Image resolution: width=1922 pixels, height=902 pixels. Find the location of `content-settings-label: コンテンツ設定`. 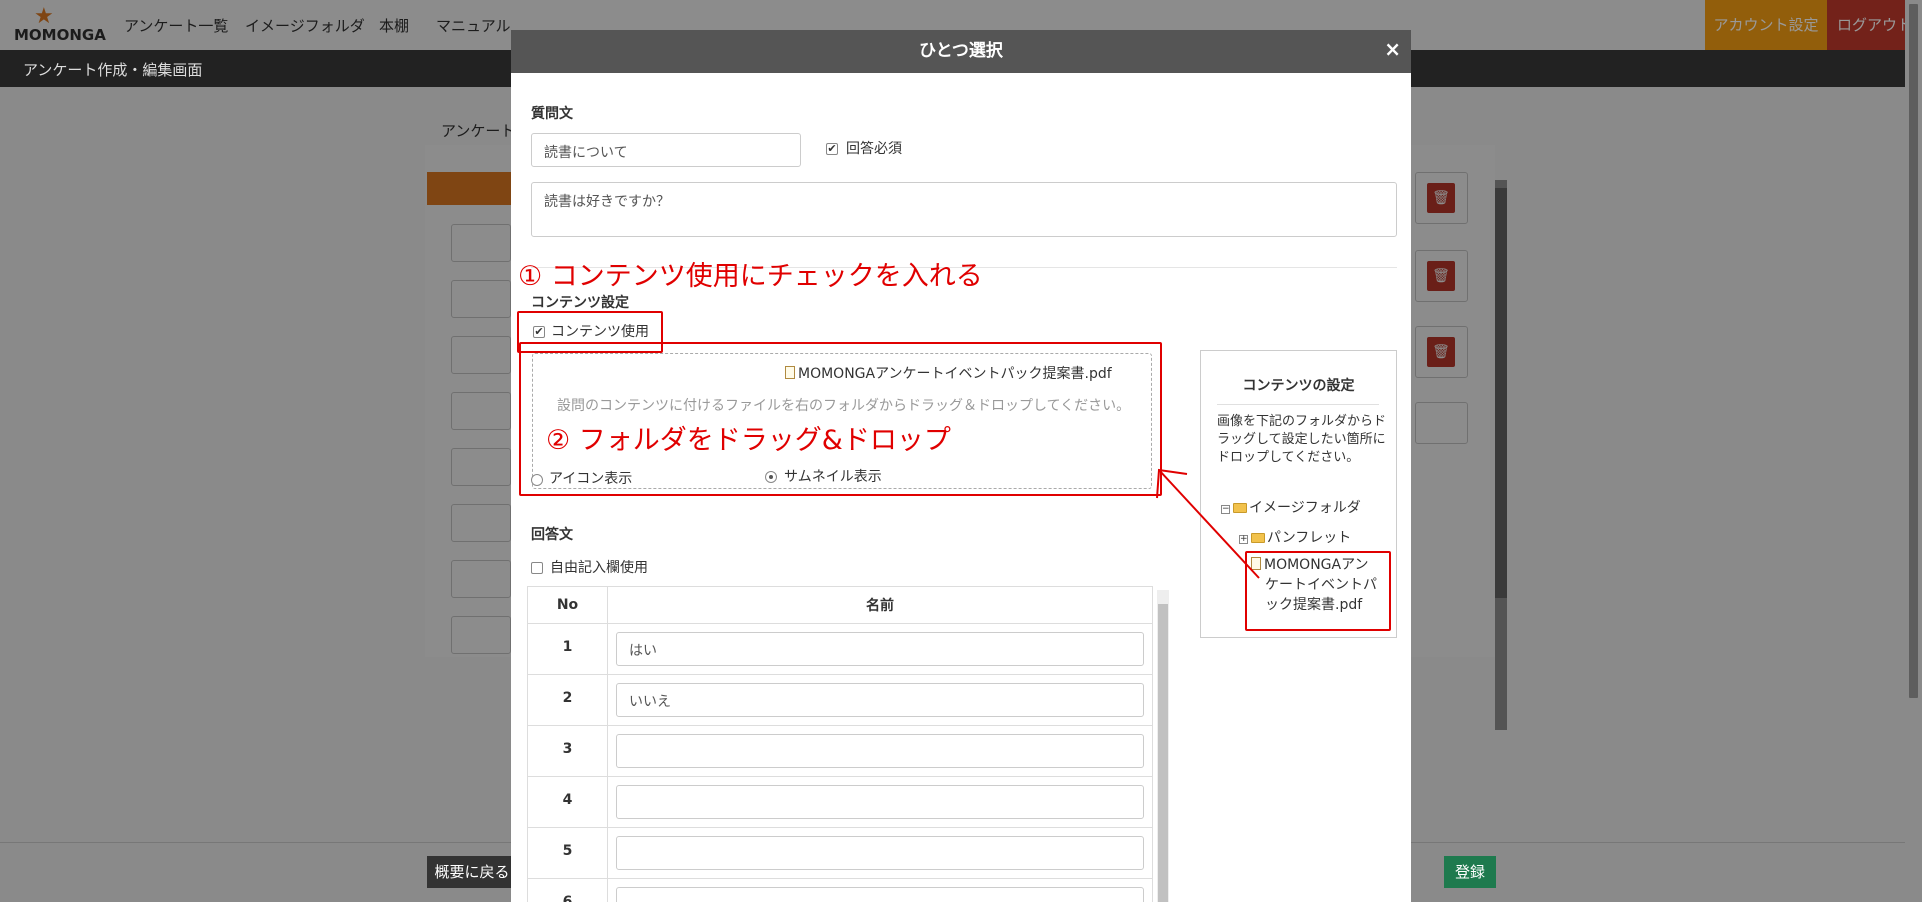

content-settings-label: コンテンツ設定 is located at coordinates (580, 303).